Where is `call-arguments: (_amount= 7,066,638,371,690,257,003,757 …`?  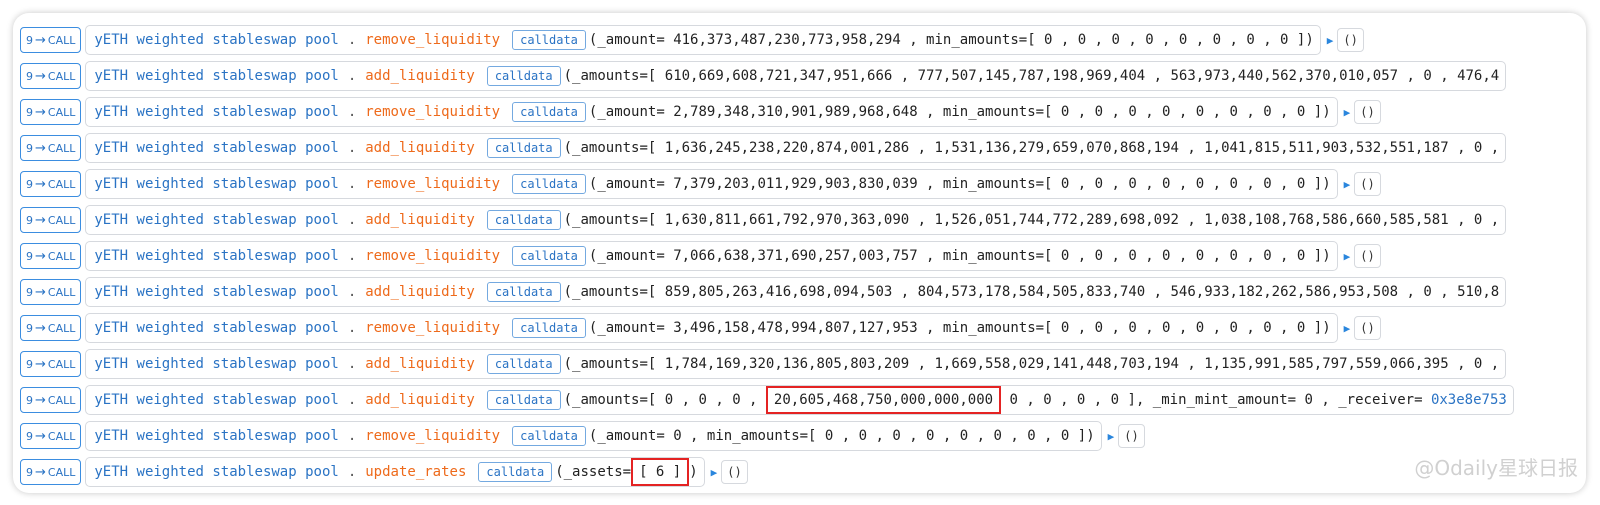
call-arguments: (_amount= 7,066,638,371,690,257,003,757 … is located at coordinates (959, 256).